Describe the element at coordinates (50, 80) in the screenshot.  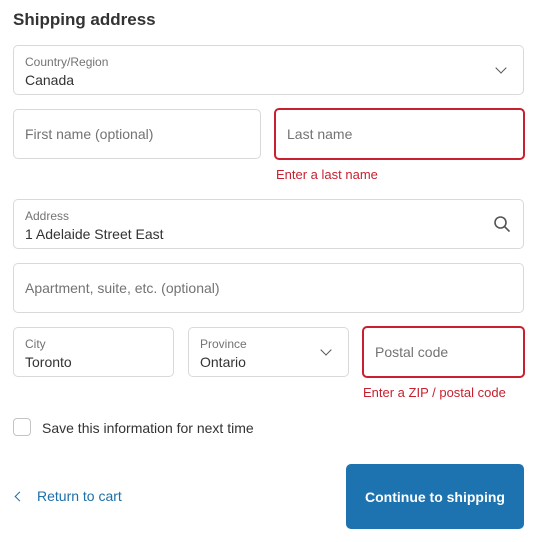
I see `country-value: Canada` at that location.